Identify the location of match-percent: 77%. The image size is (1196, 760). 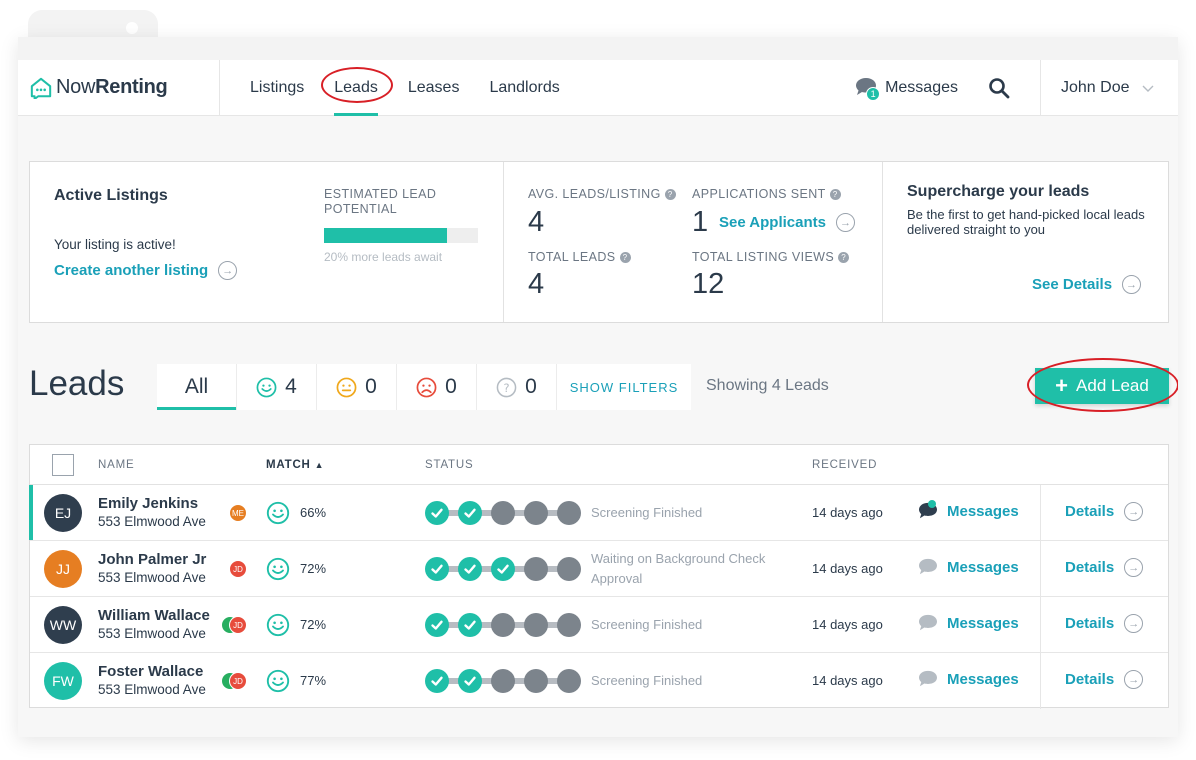
(313, 680).